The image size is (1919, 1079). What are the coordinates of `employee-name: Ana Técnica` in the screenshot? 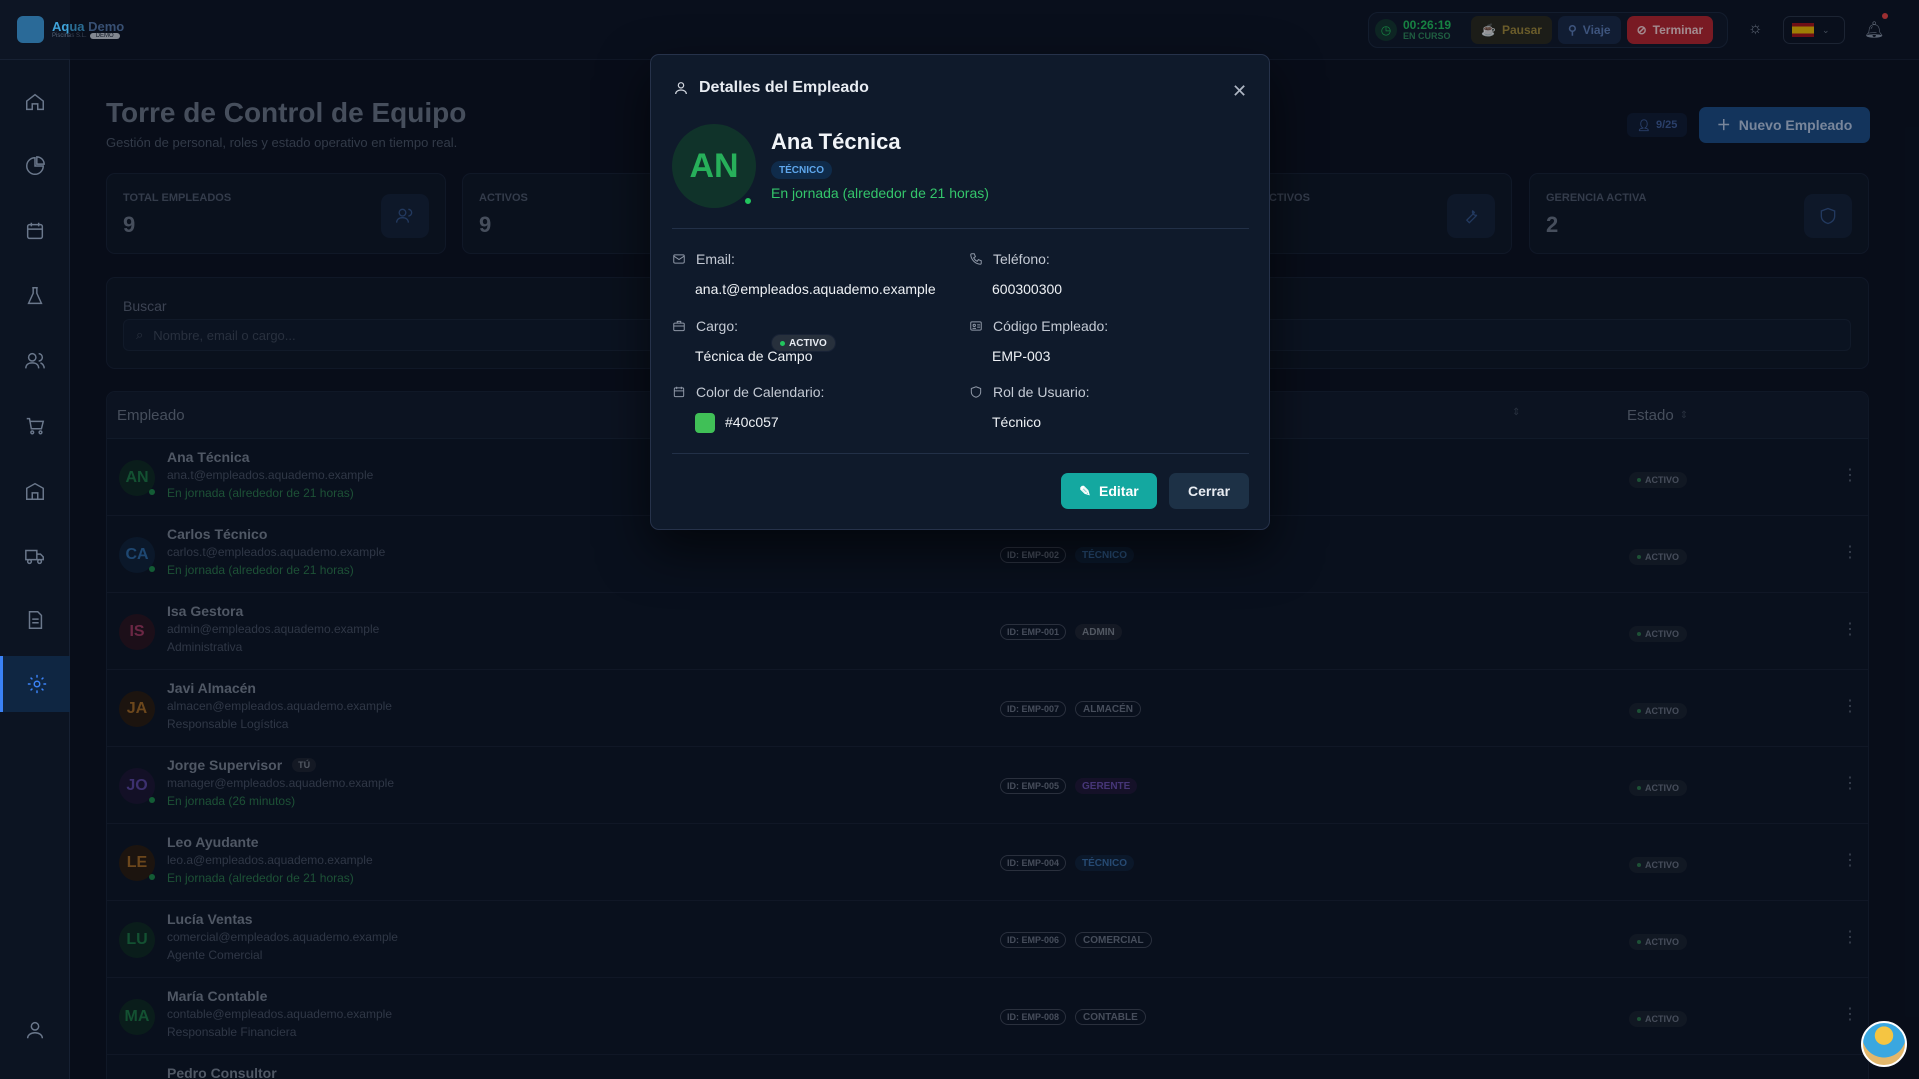 It's located at (836, 141).